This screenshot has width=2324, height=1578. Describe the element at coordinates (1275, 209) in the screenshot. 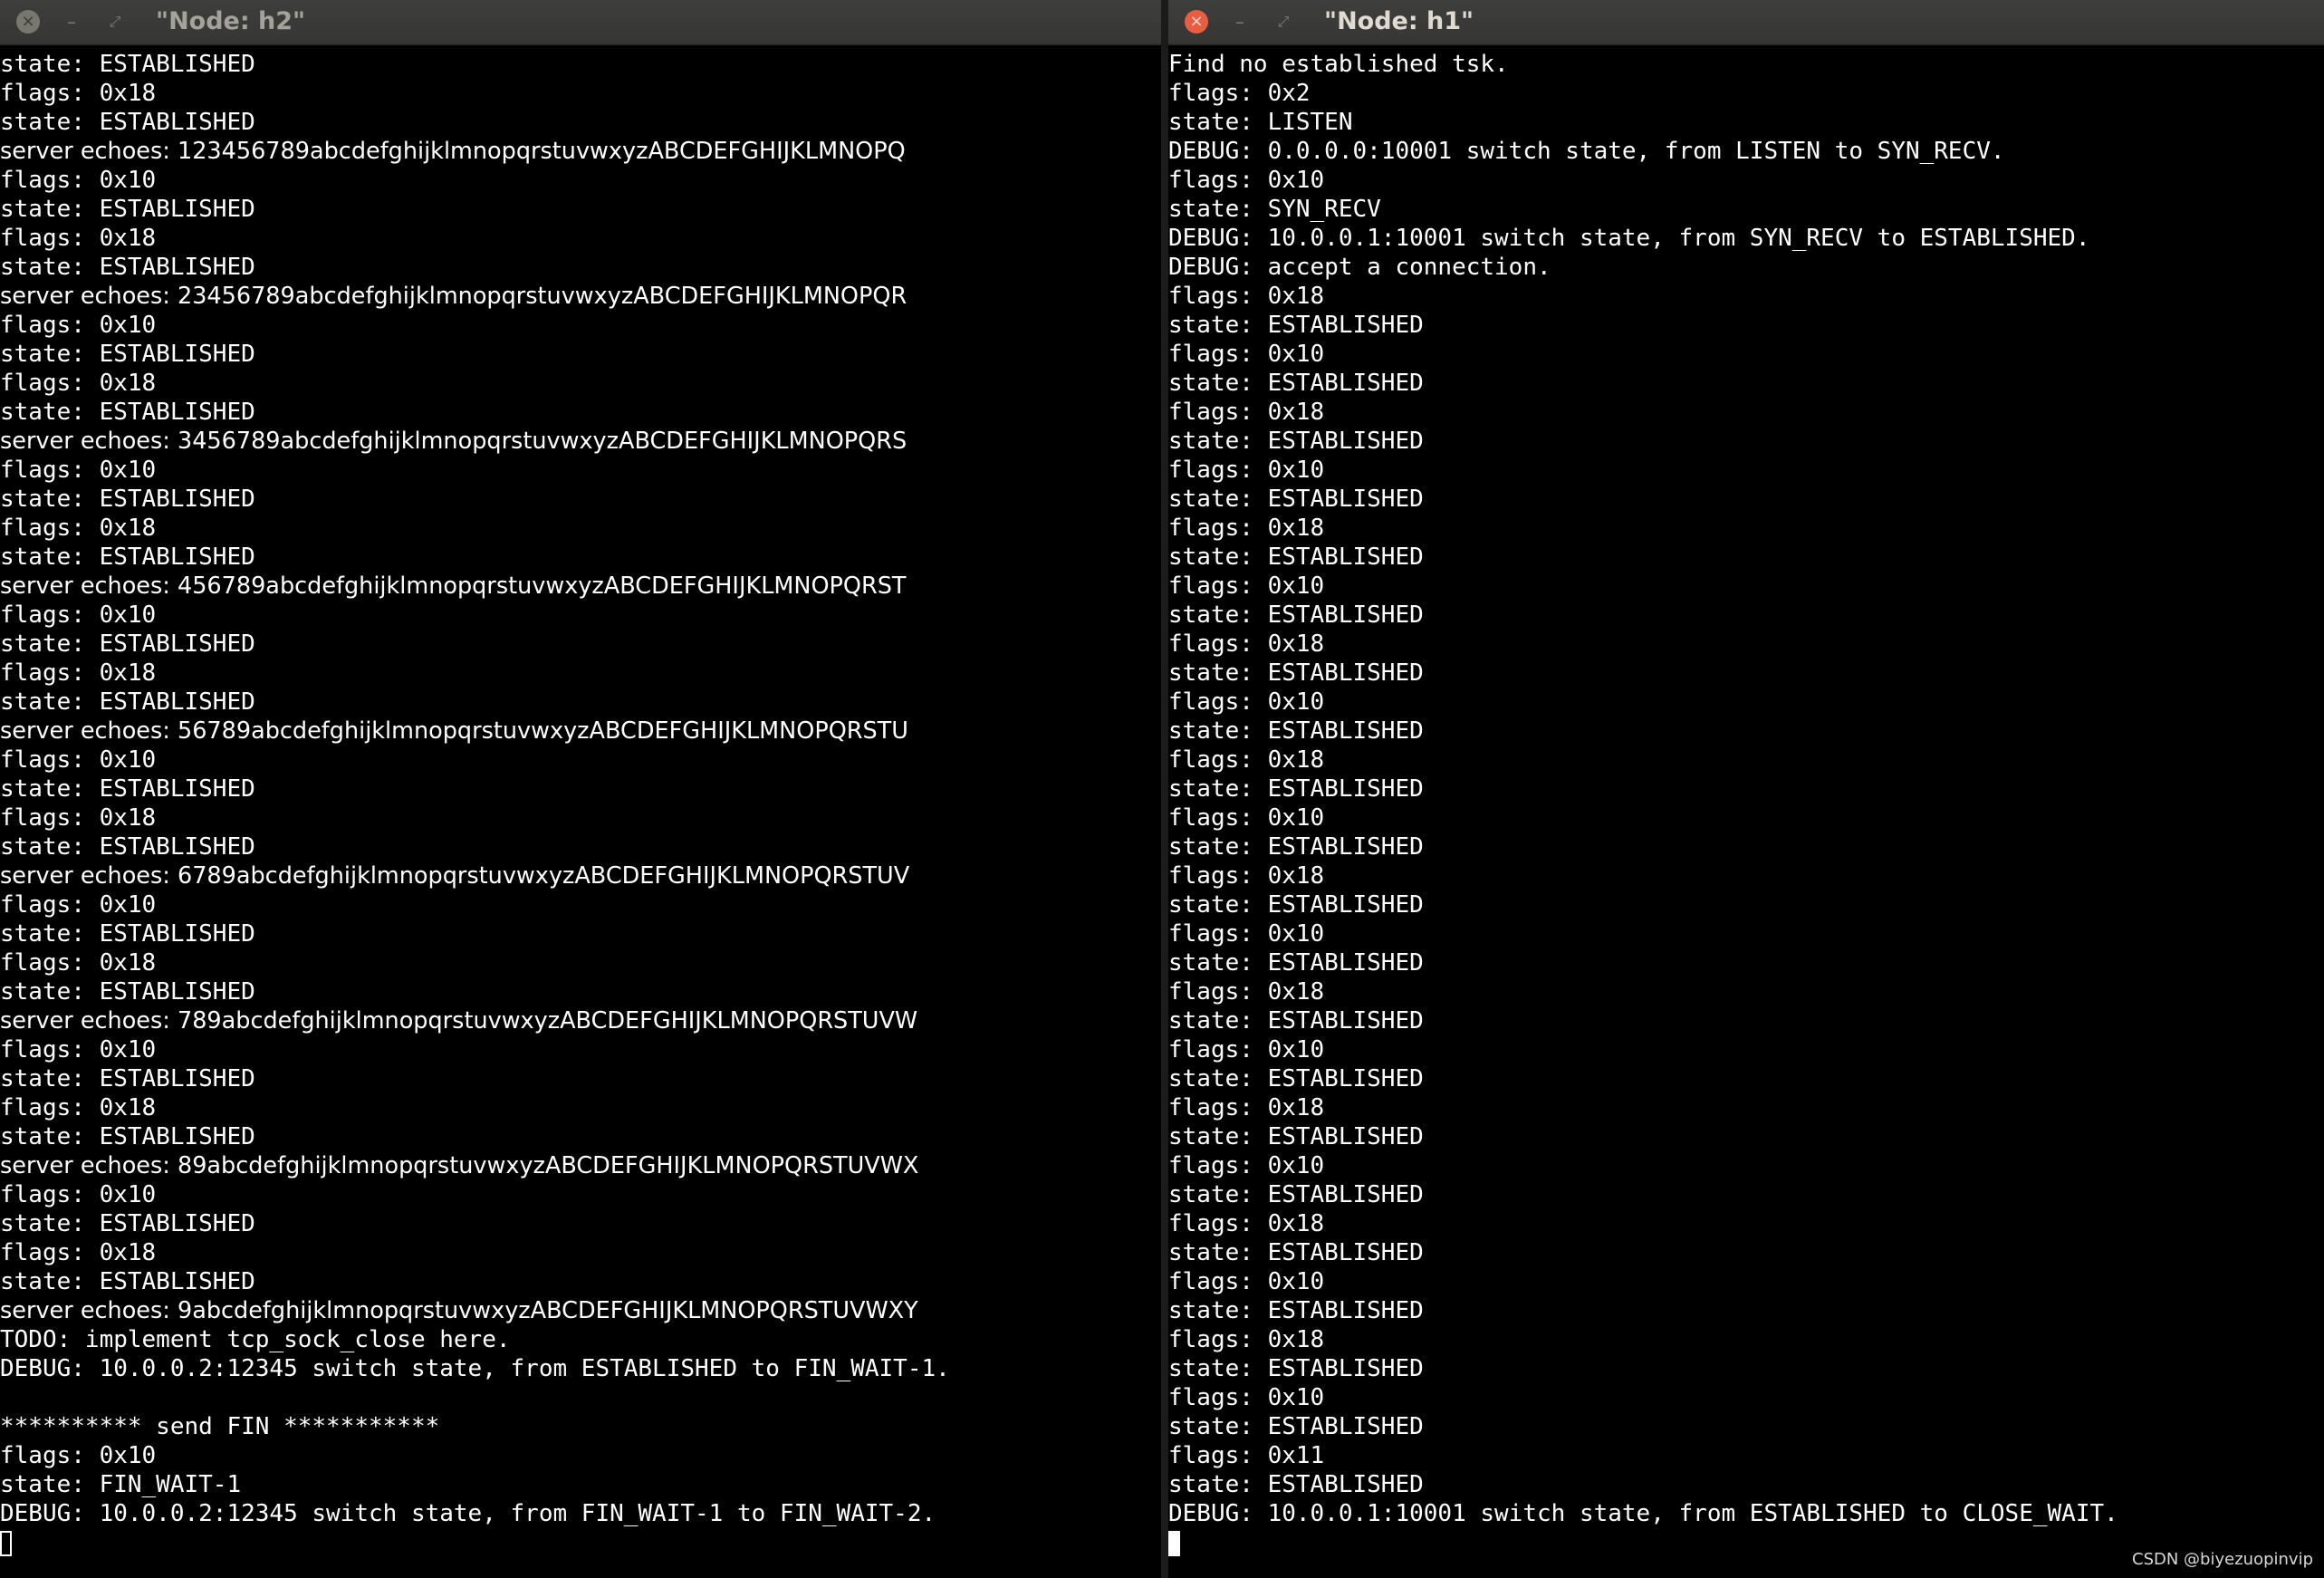

I see `terminal-line: state: SYN_RECV` at that location.